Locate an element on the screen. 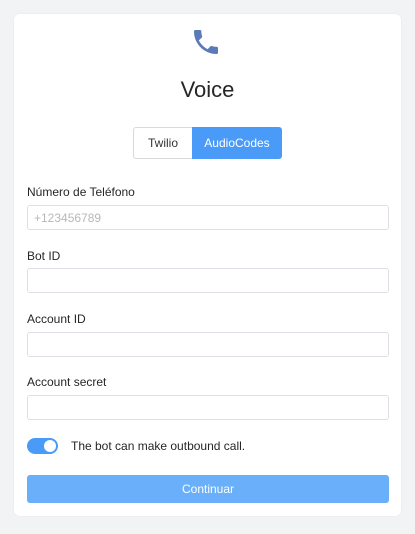 The width and height of the screenshot is (415, 534). outbound-call-toggle is located at coordinates (42, 446).